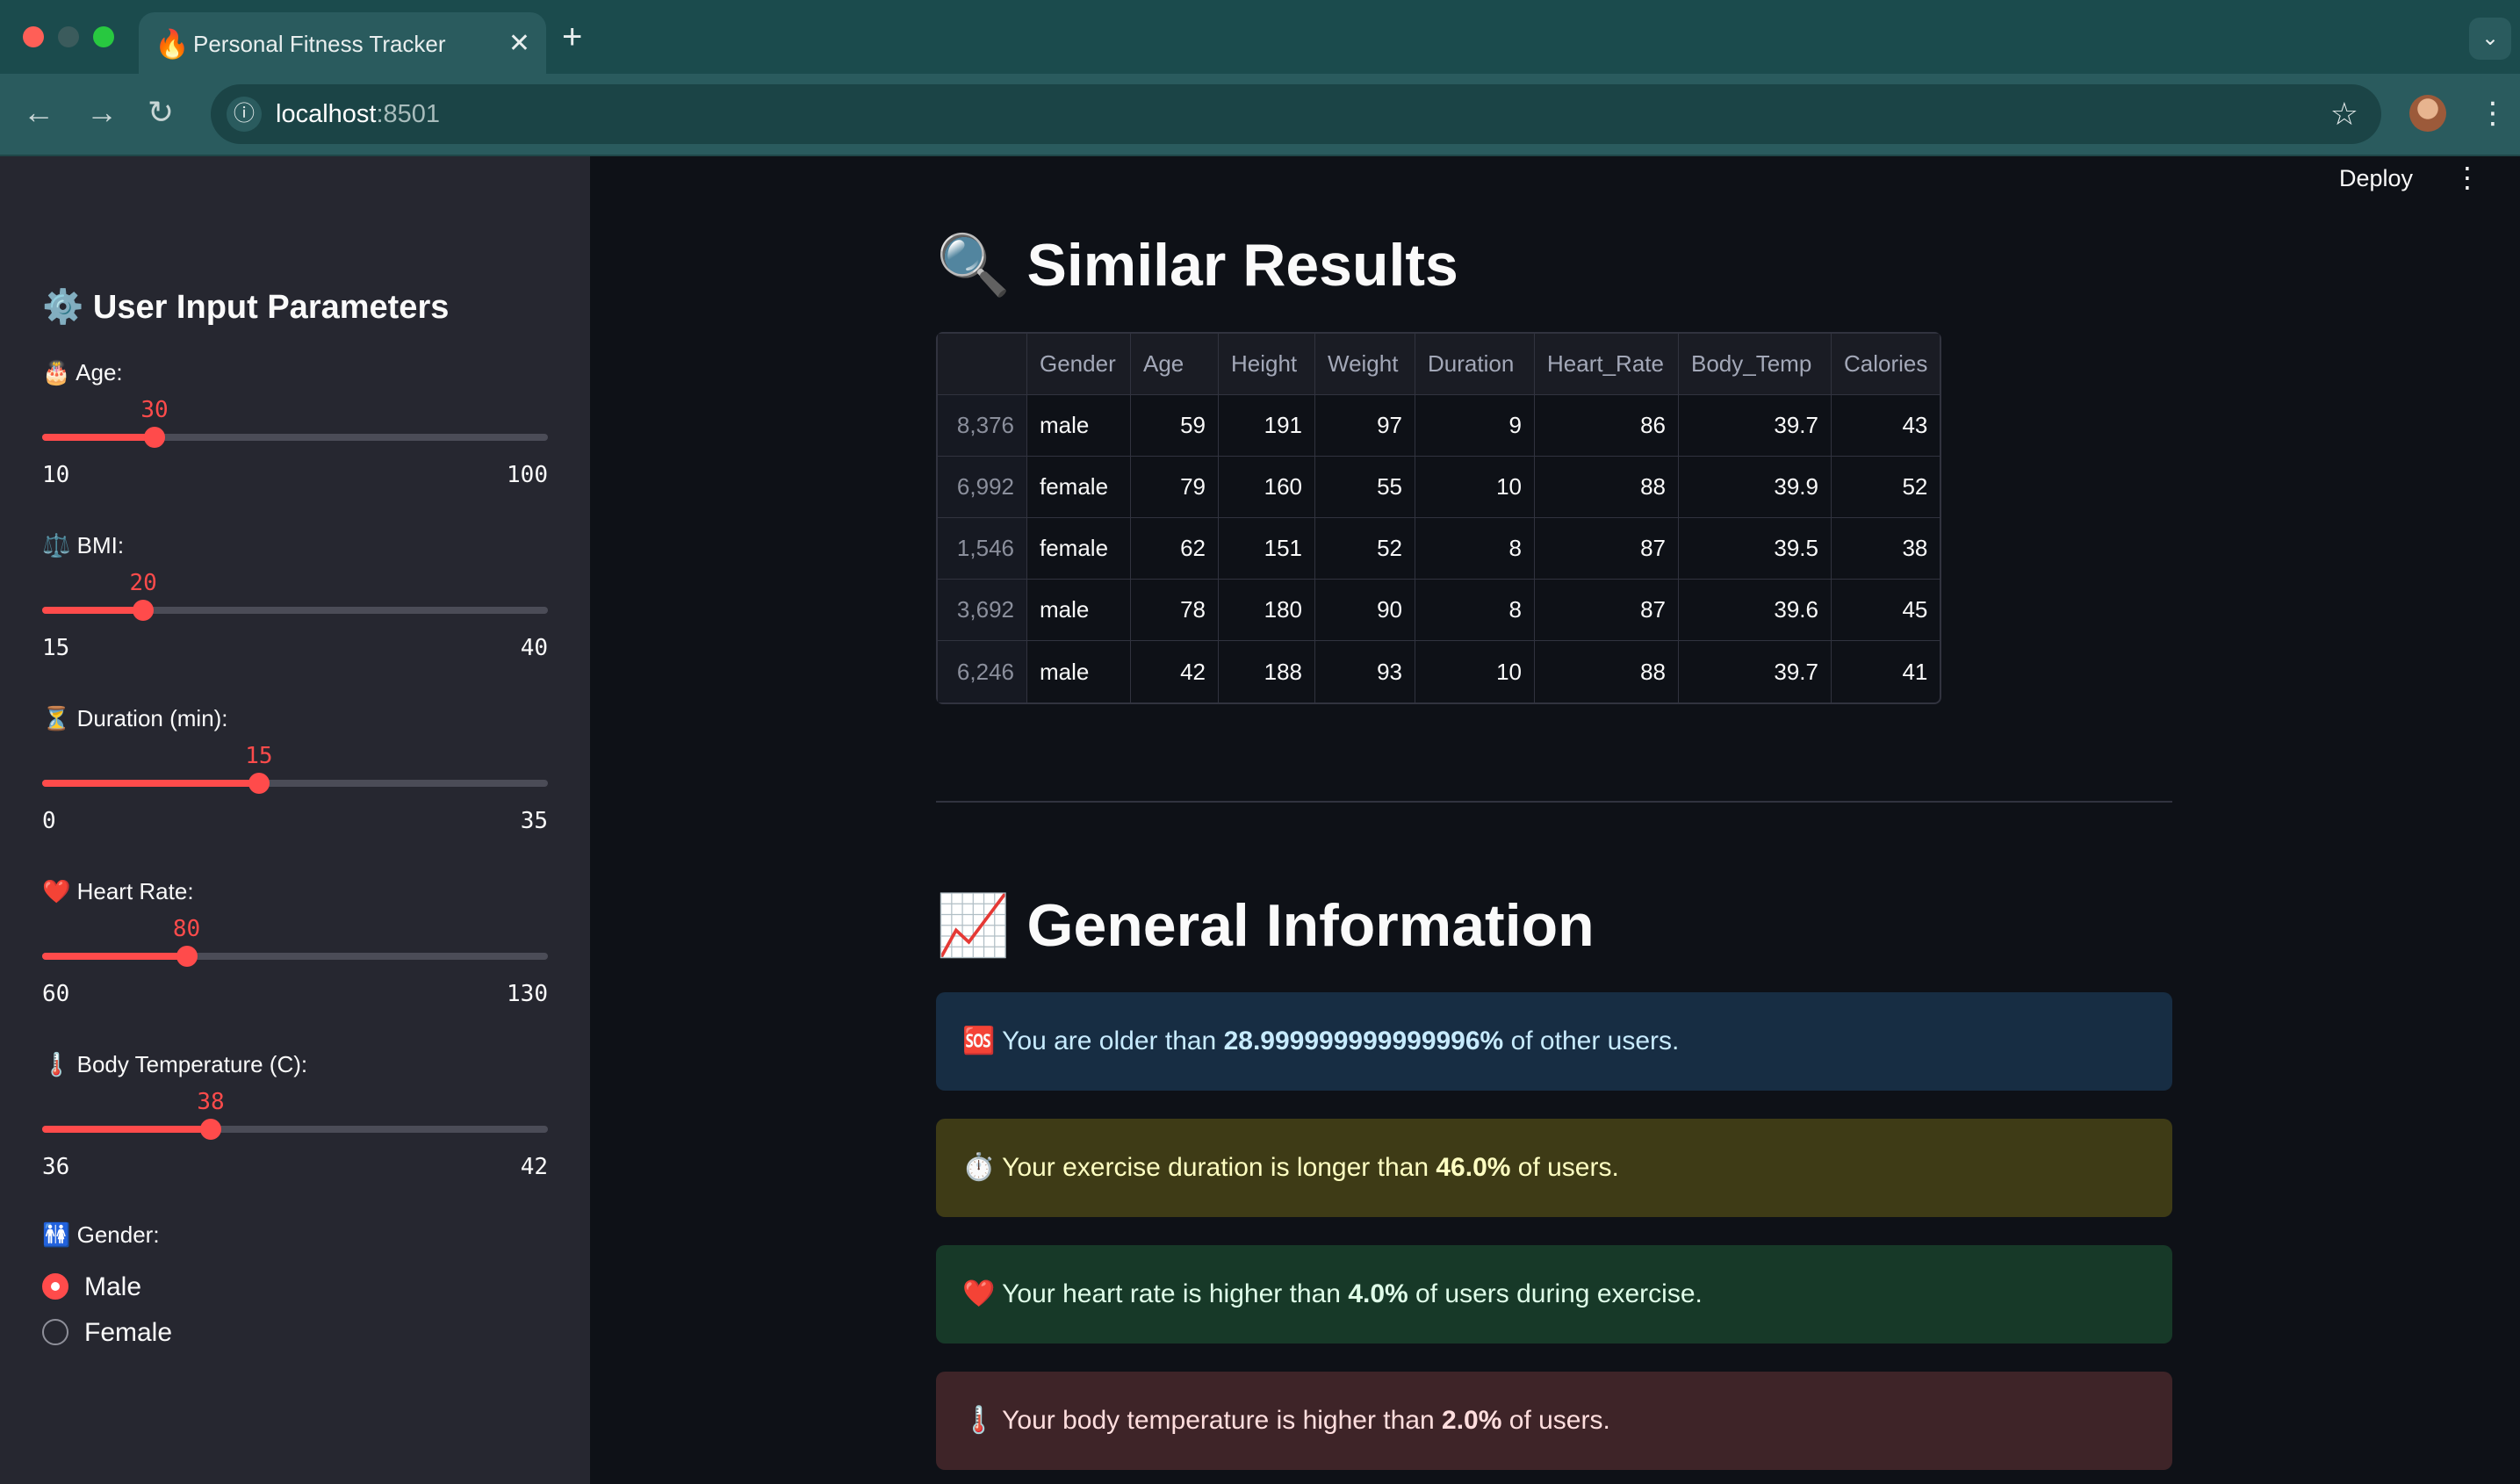 The image size is (2520, 1484). I want to click on table-cell: 62, so click(1175, 549).